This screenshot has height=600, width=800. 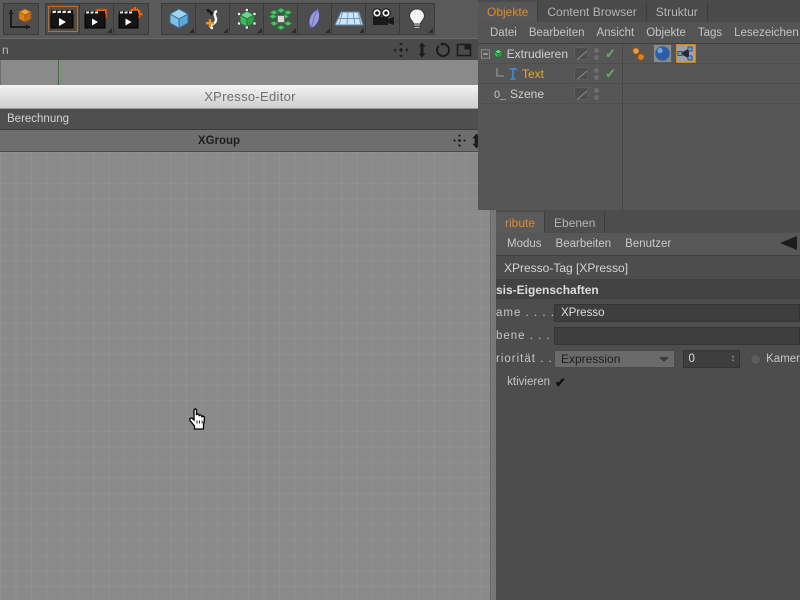 What do you see at coordinates (179, 19) in the screenshot?
I see `cube-primitive-button` at bounding box center [179, 19].